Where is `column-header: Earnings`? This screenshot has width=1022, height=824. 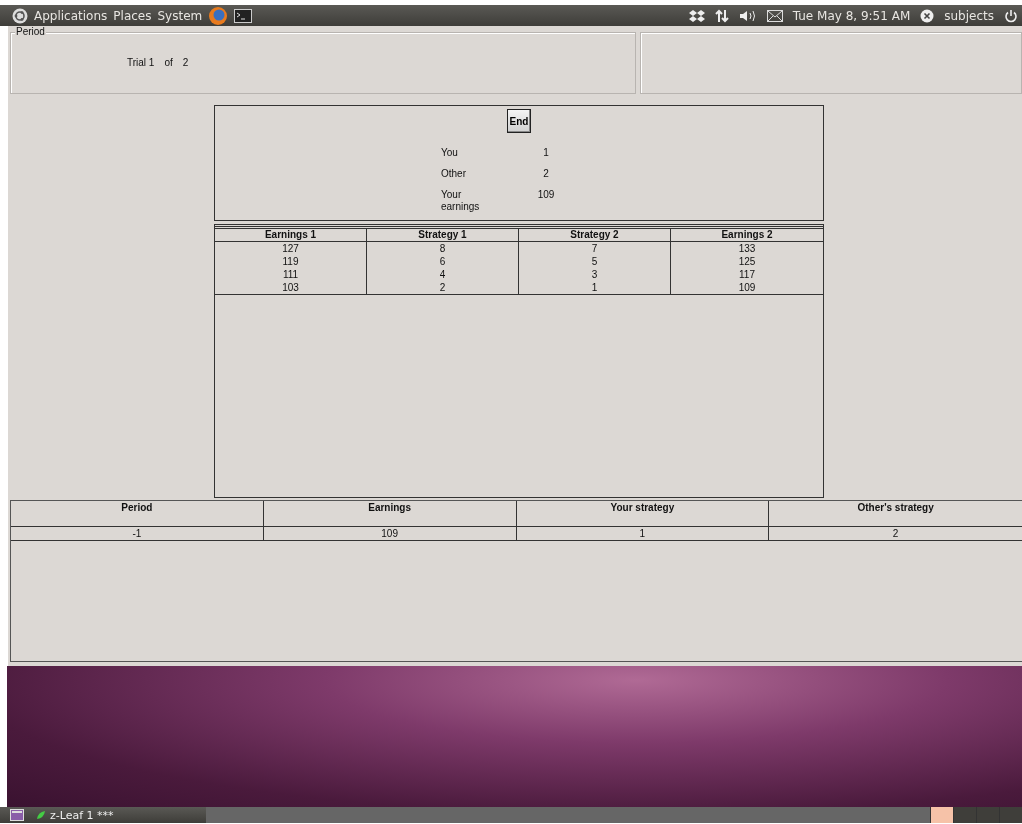 column-header: Earnings is located at coordinates (390, 514).